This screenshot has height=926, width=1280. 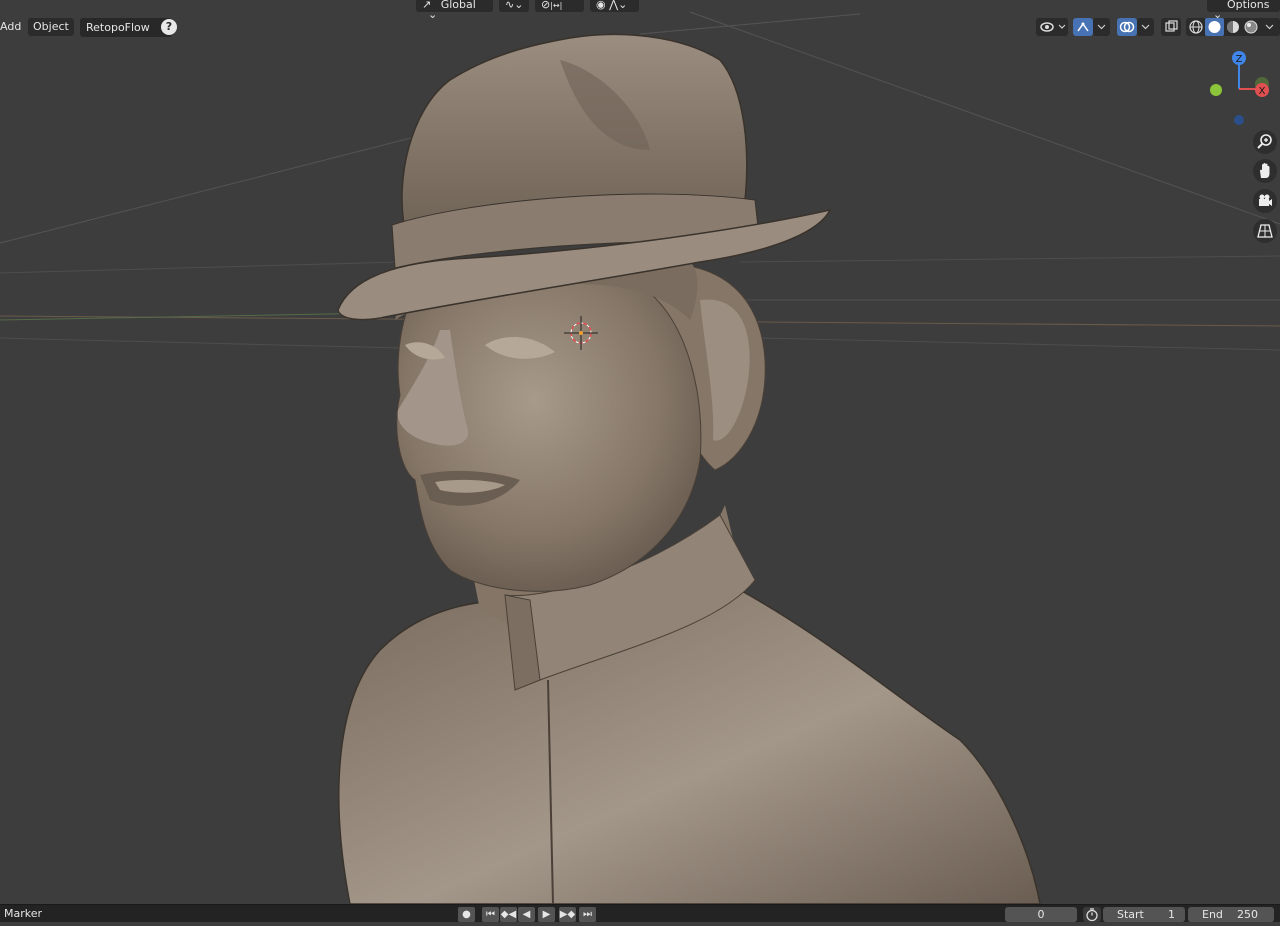 I want to click on play-reverse-button: ◀, so click(x=526, y=914).